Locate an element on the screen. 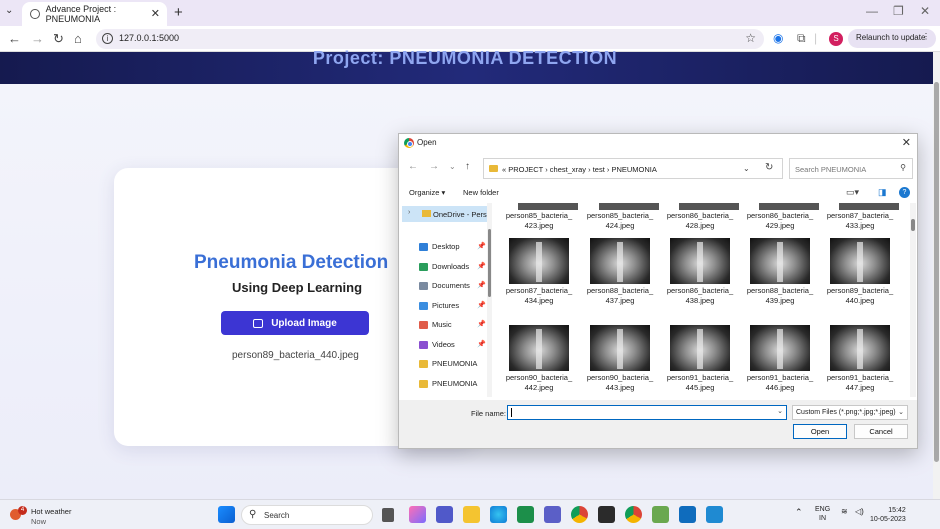 Image resolution: width=940 pixels, height=529 pixels. terminal-icon is located at coordinates (606, 514).